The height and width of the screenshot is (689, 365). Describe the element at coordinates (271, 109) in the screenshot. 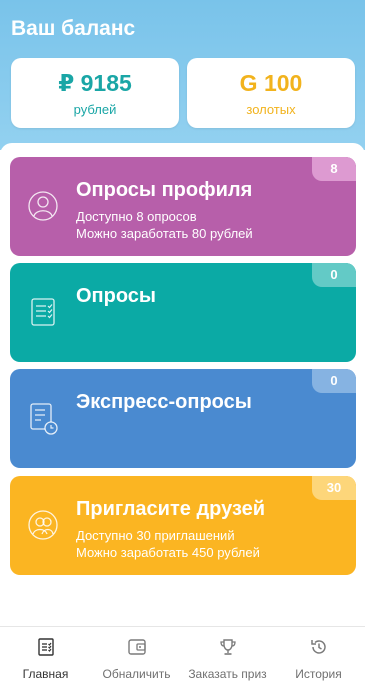

I see `gold-balance-label: золотых` at that location.